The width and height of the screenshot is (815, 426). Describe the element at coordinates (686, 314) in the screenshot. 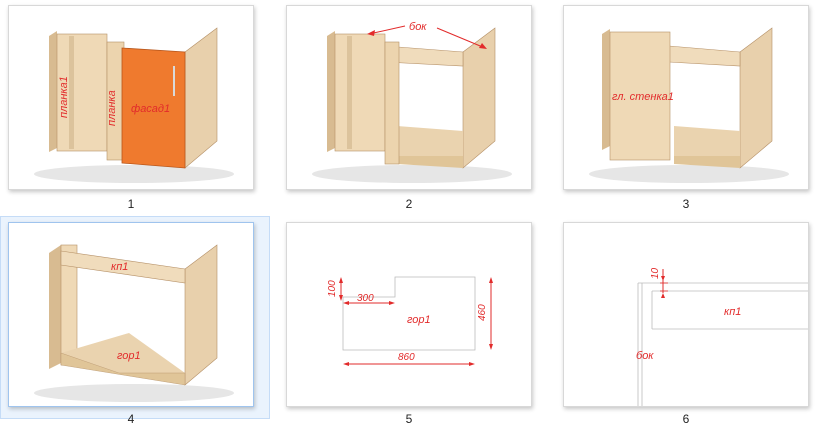

I see `thumbnail-6-image: 10 кп1 бок` at that location.